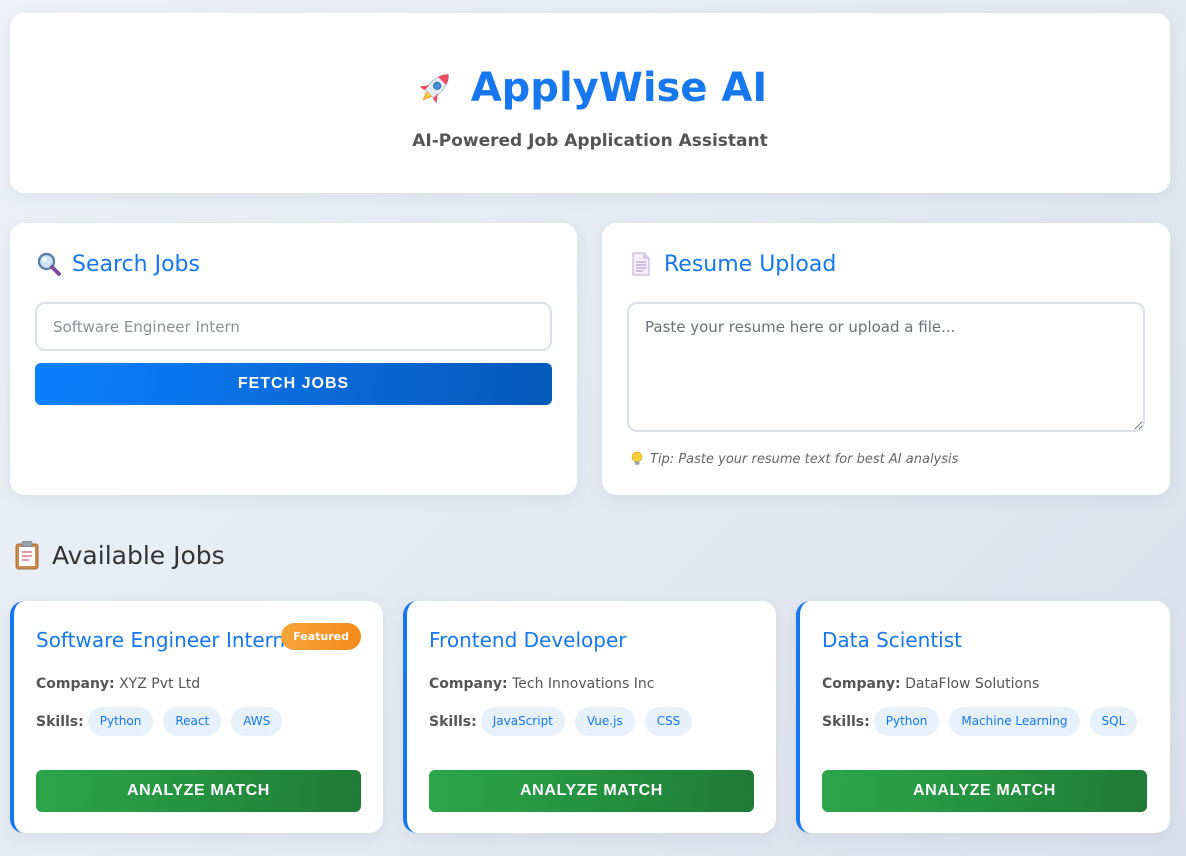  Describe the element at coordinates (27, 555) in the screenshot. I see `clipboard-icon` at that location.